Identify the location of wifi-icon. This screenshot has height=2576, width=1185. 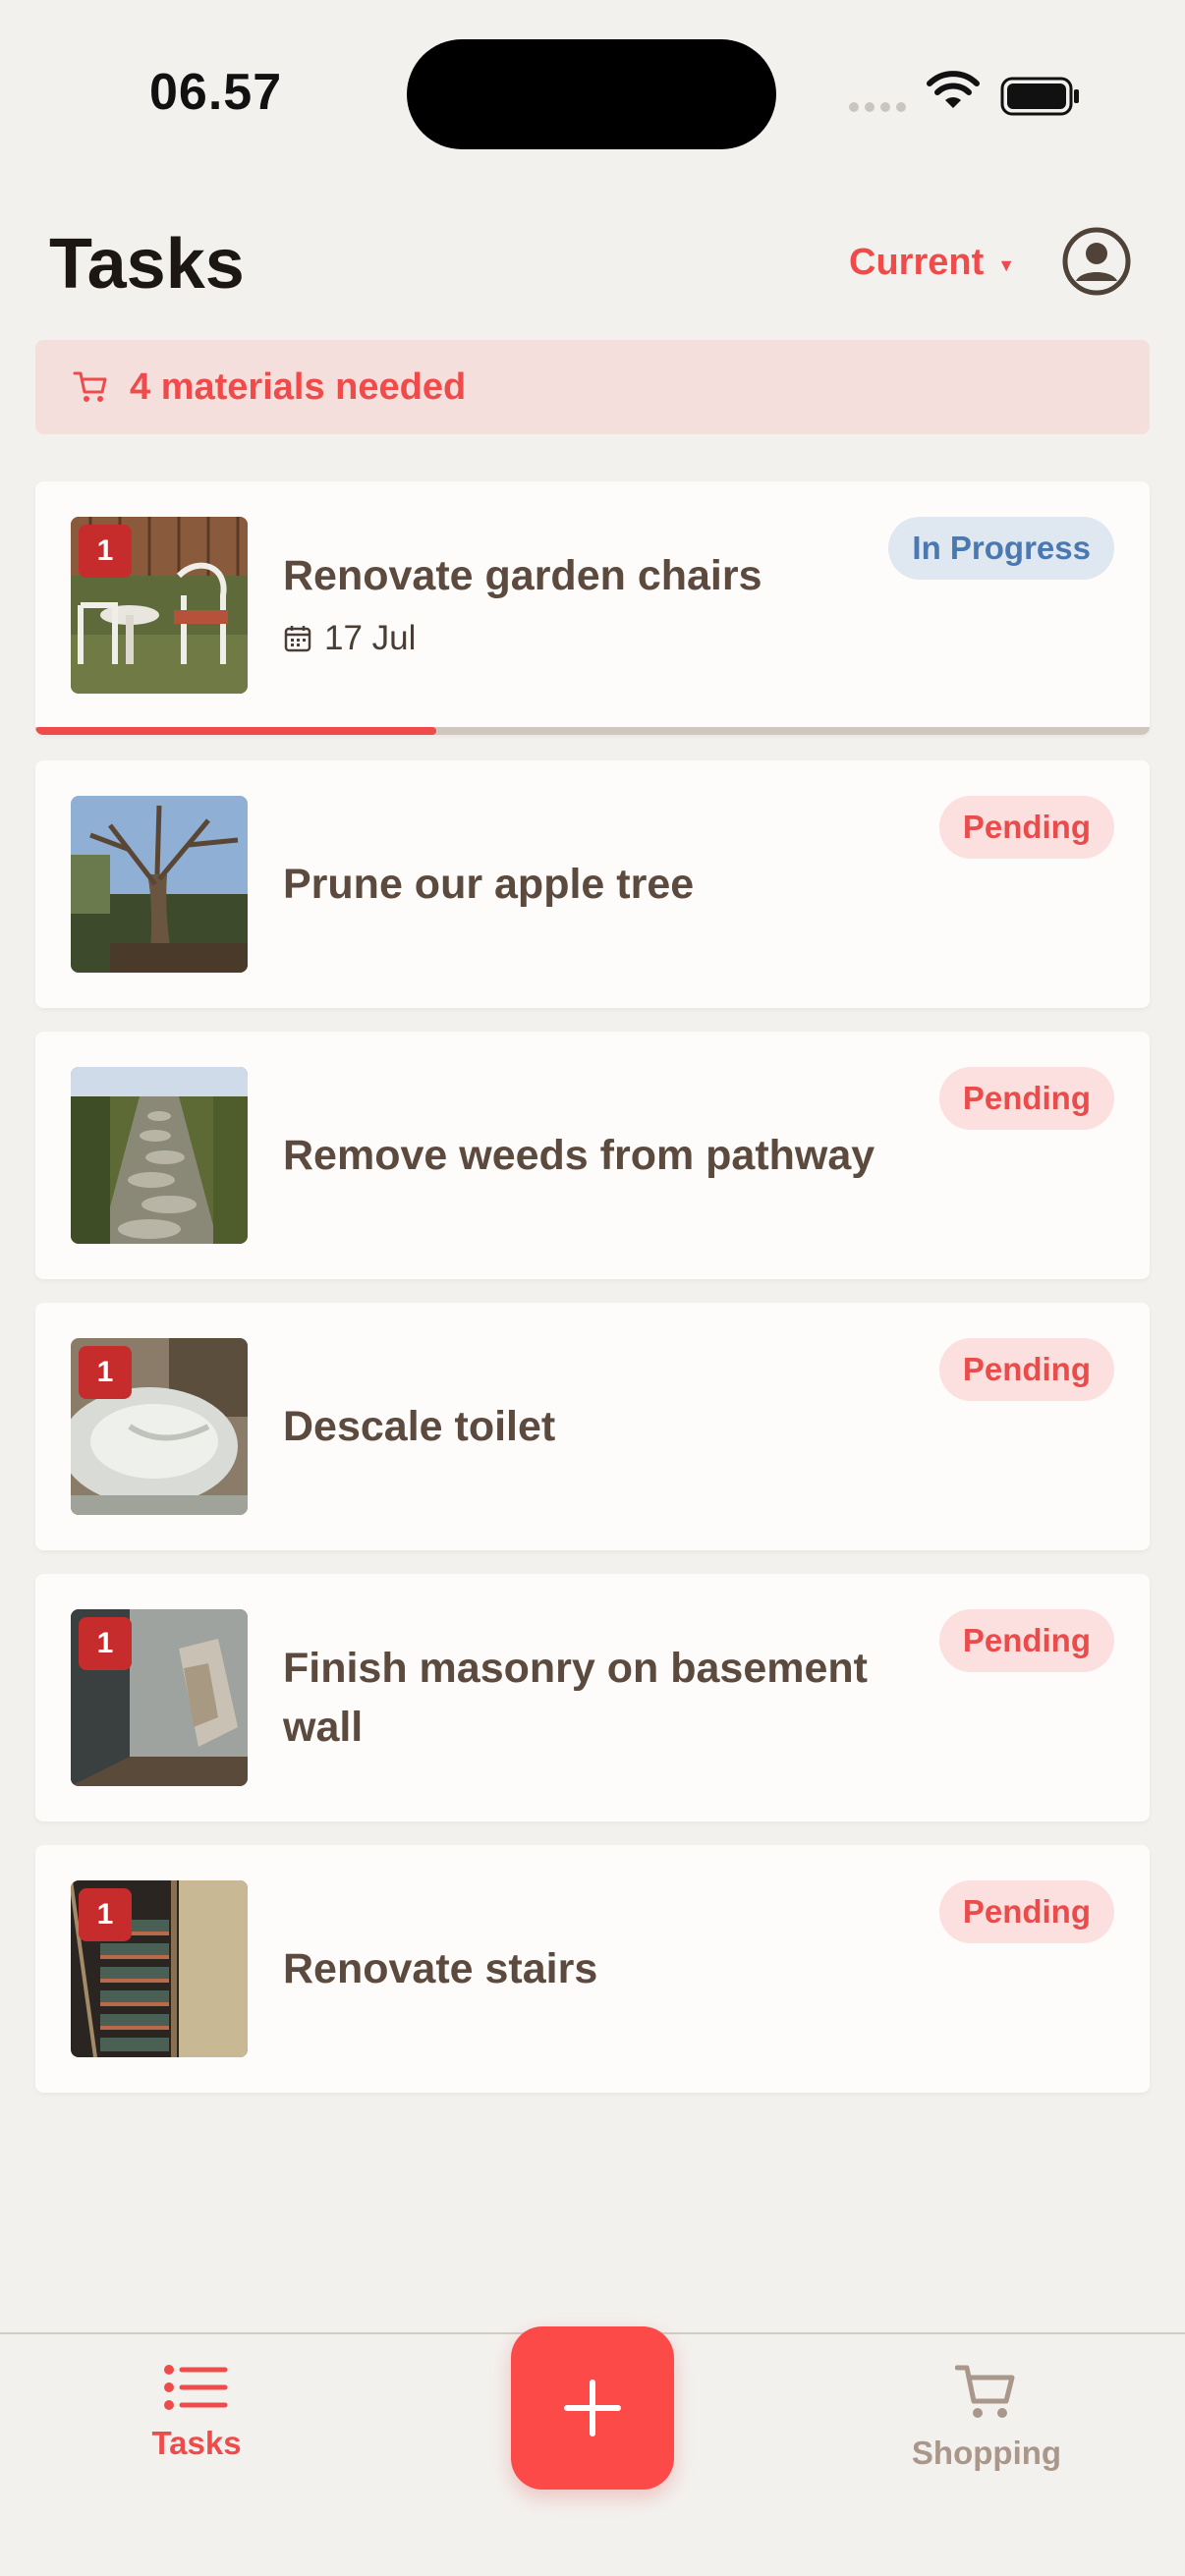
(954, 89).